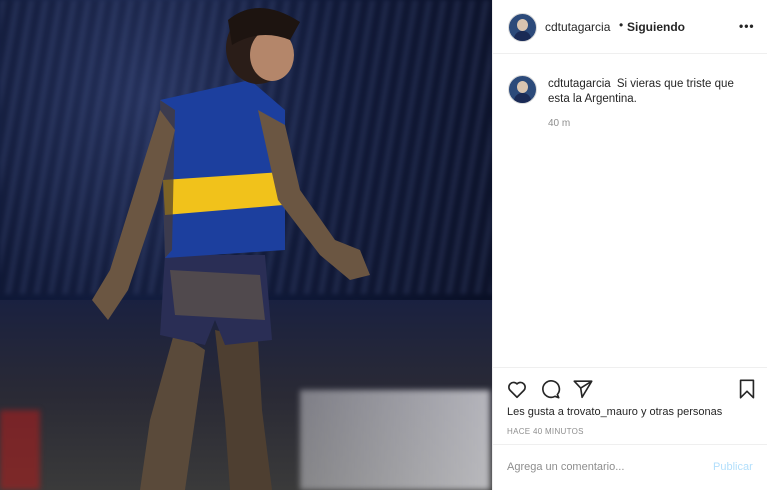 This screenshot has height=490, width=767. Describe the element at coordinates (577, 27) in the screenshot. I see `header-username: cdtutagarcia` at that location.